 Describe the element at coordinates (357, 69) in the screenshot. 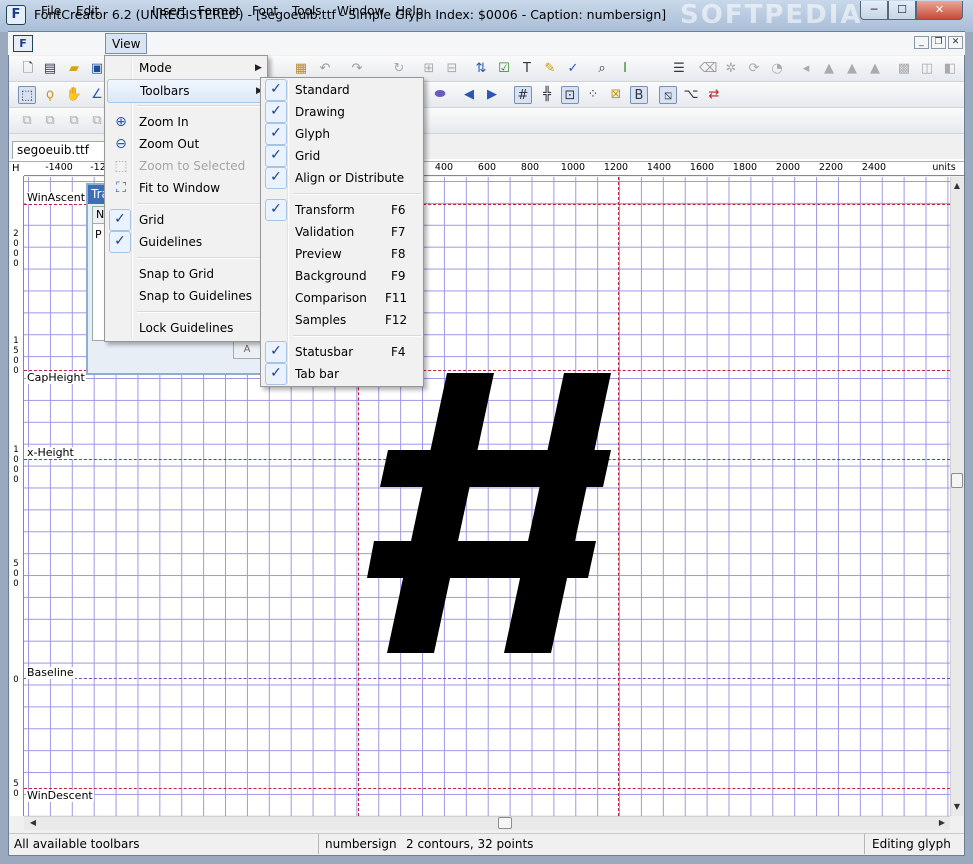

I see `redo-icon: ↷` at that location.